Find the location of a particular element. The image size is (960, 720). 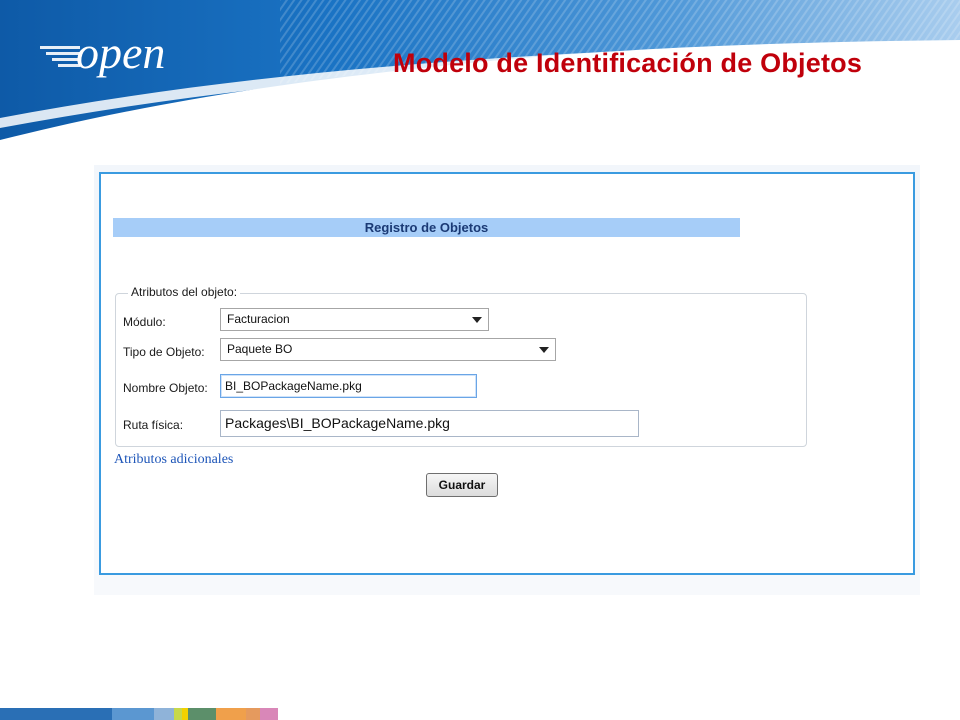

ruta-fisica-input: Packages\BI_BOPackageName.pkg is located at coordinates (429, 423).